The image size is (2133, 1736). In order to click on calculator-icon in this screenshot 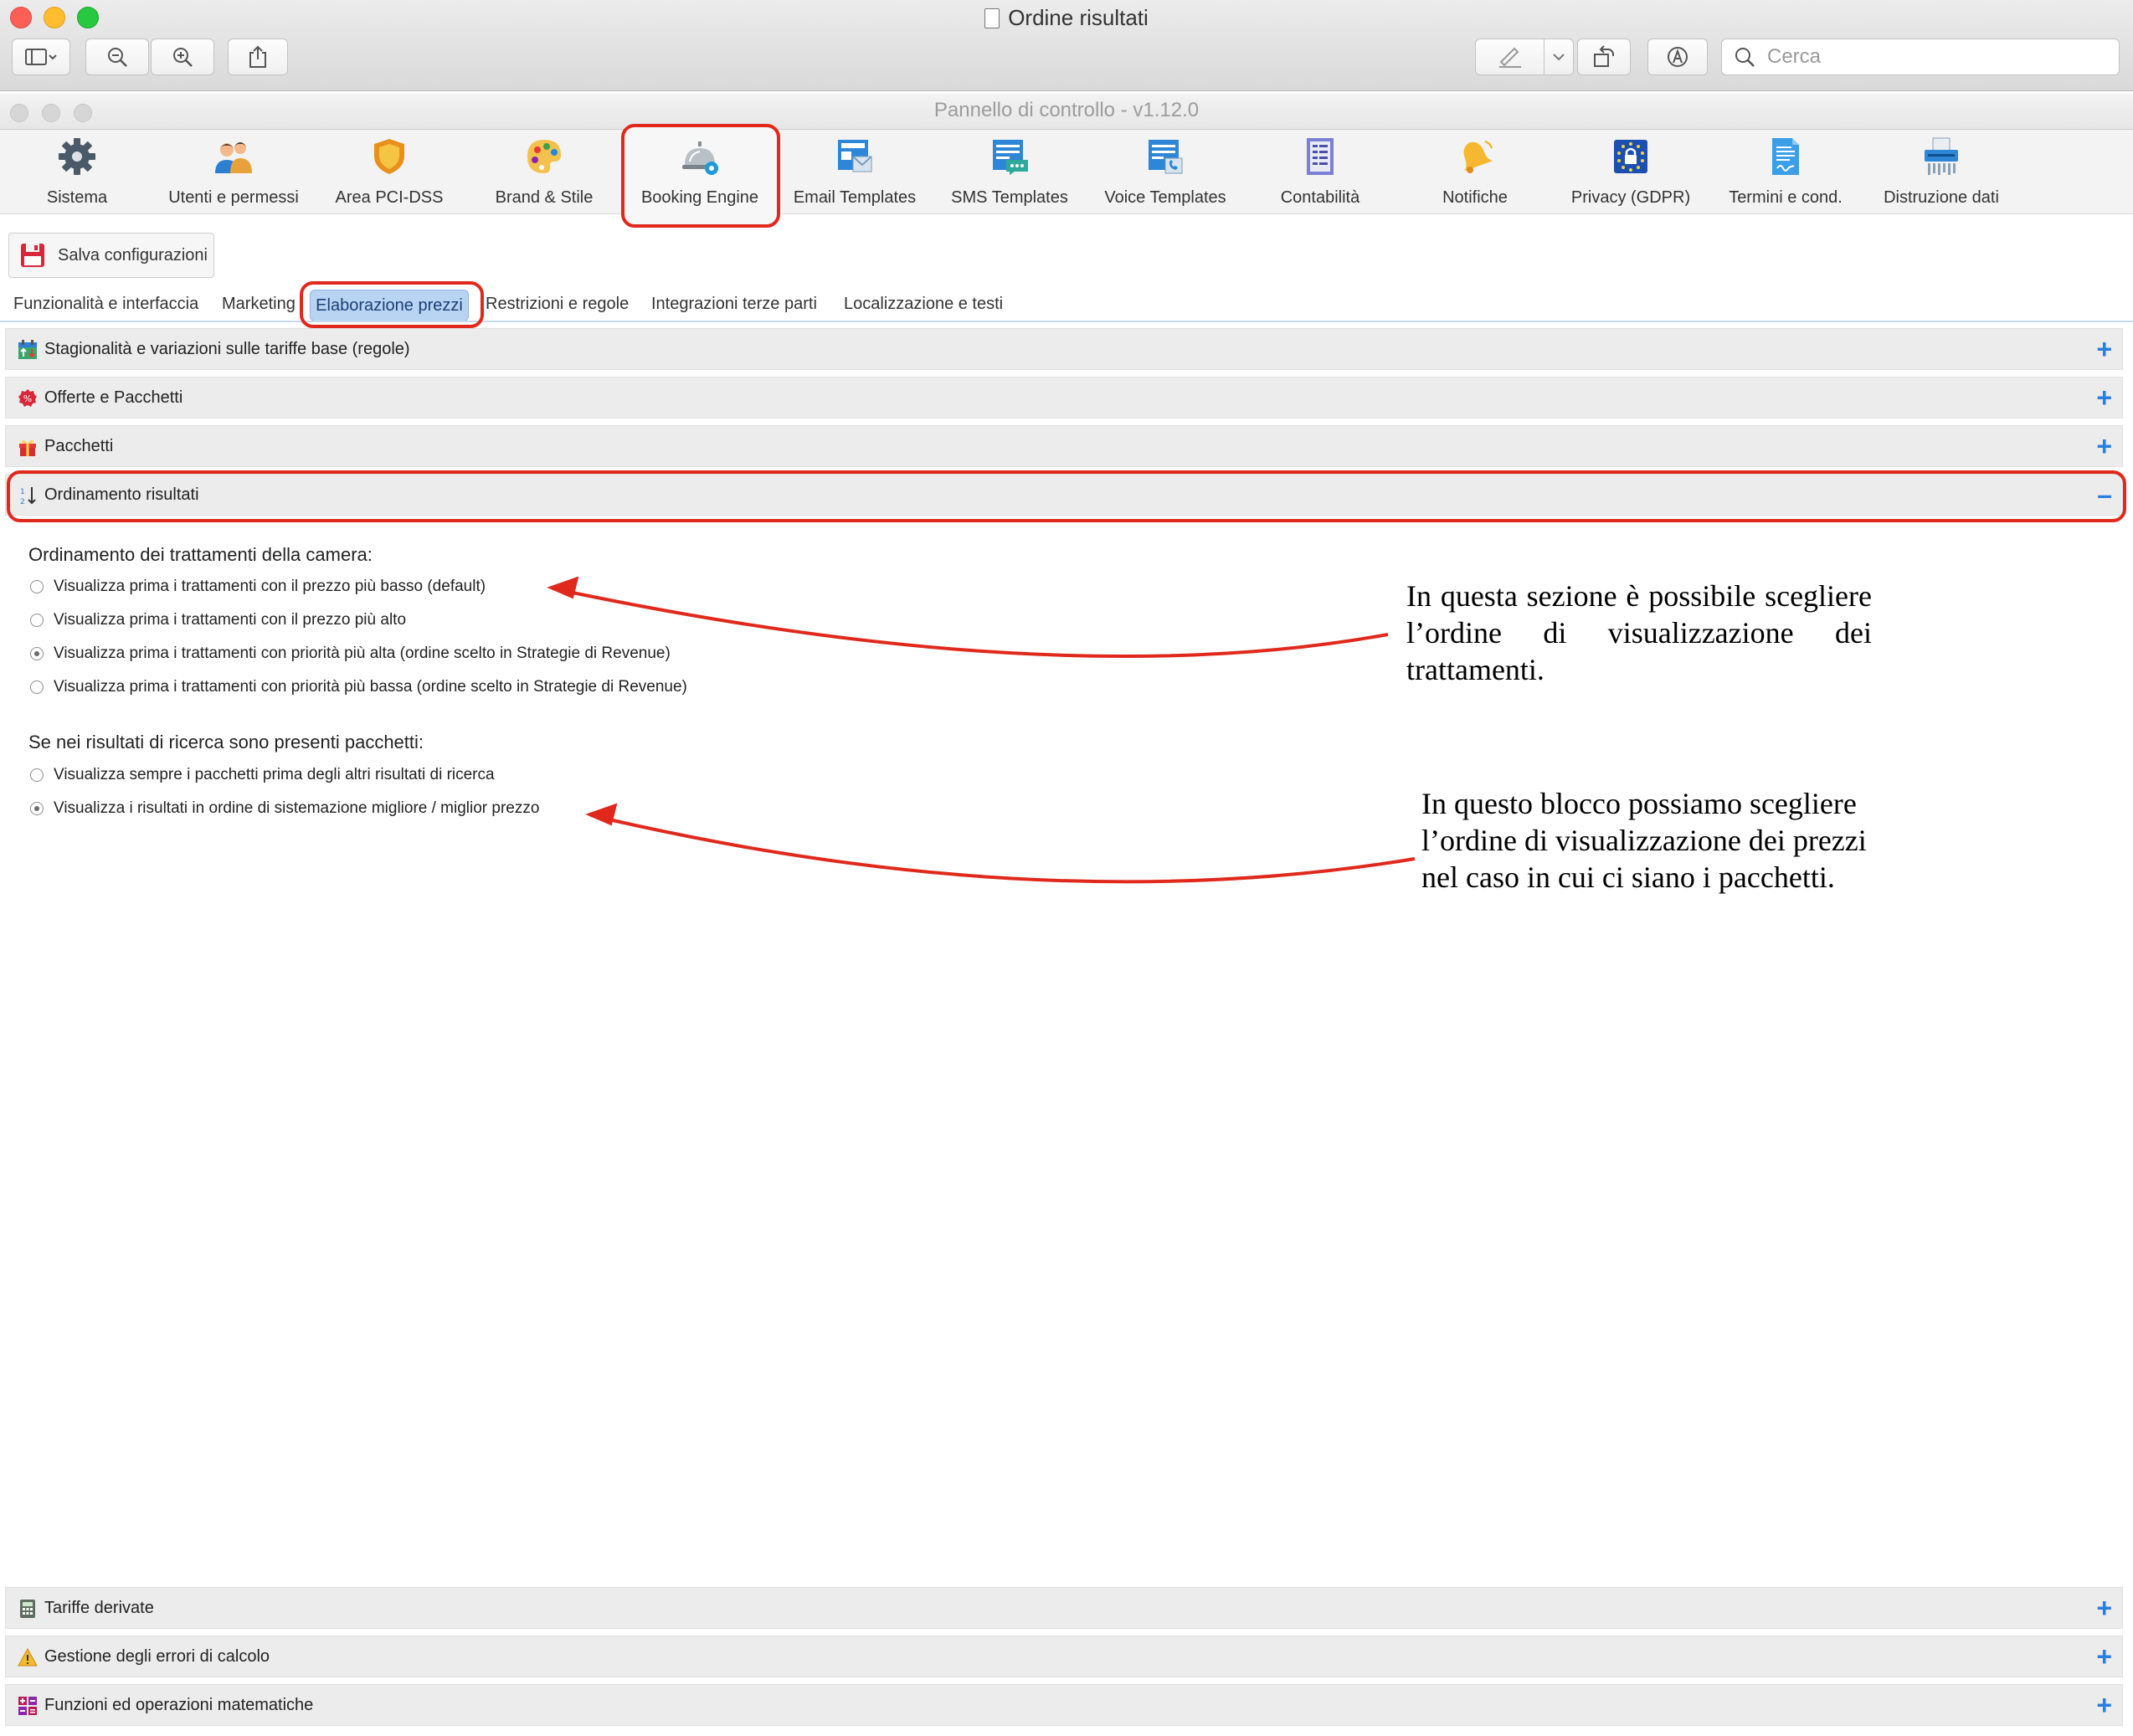, I will do `click(27, 1609)`.